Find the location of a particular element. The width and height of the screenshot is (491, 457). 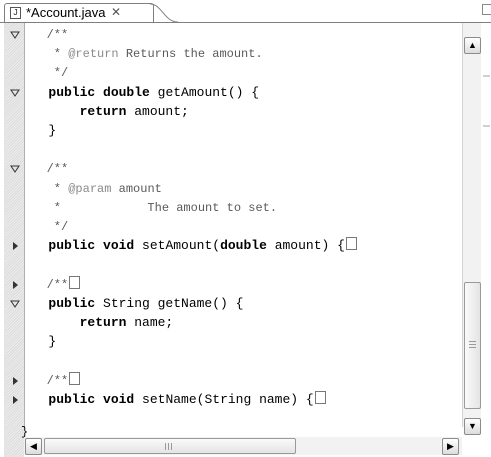

code-line: public String getName() { is located at coordinates (244, 304).